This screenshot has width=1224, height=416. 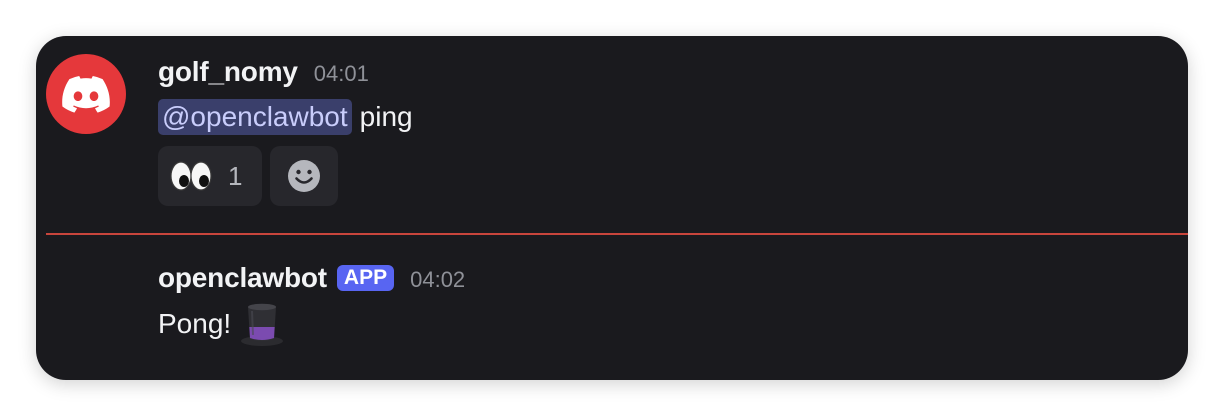 What do you see at coordinates (242, 278) in the screenshot?
I see `author-name: openclawbot` at bounding box center [242, 278].